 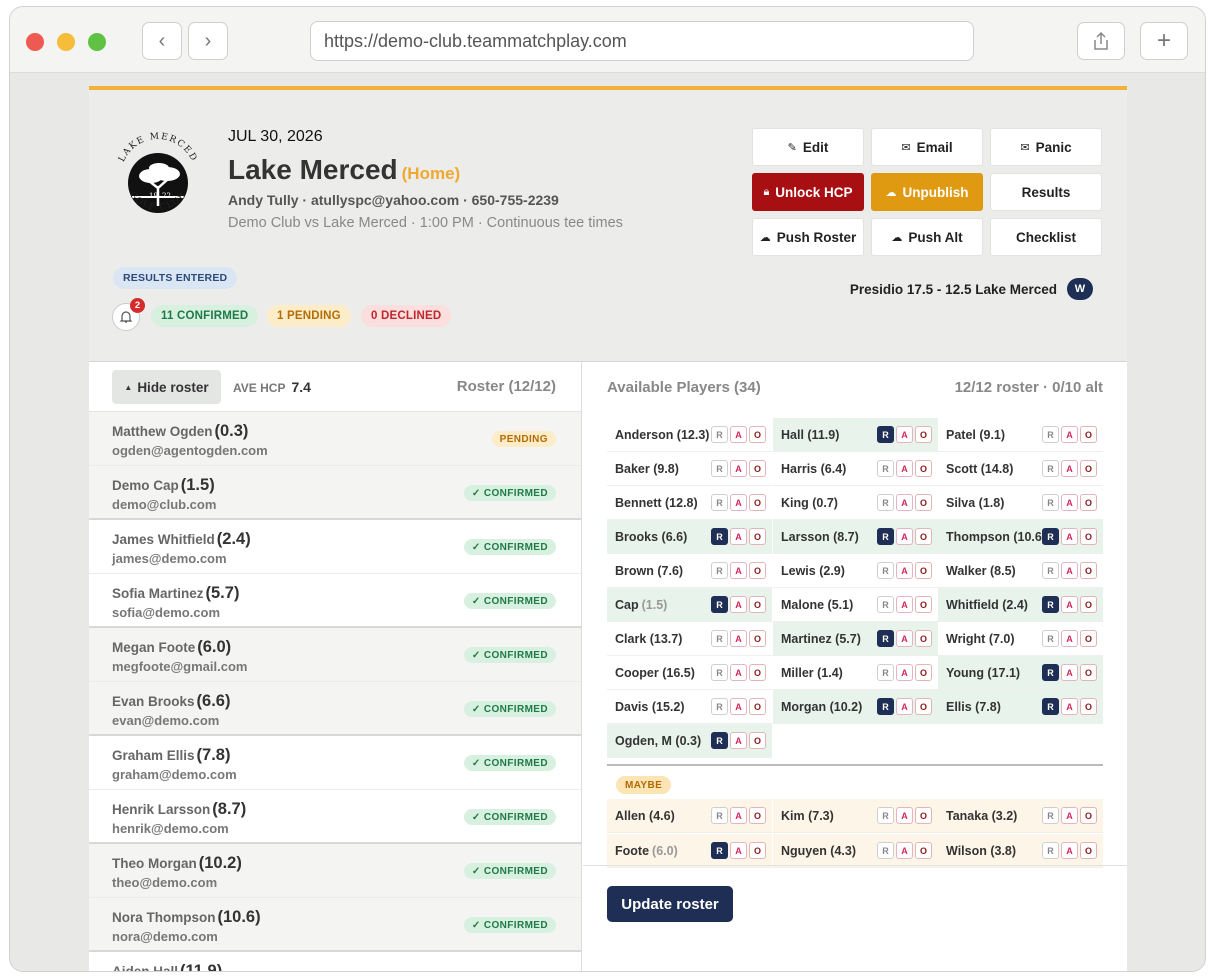 What do you see at coordinates (808, 147) in the screenshot?
I see `edit-button: ✎ Edit` at bounding box center [808, 147].